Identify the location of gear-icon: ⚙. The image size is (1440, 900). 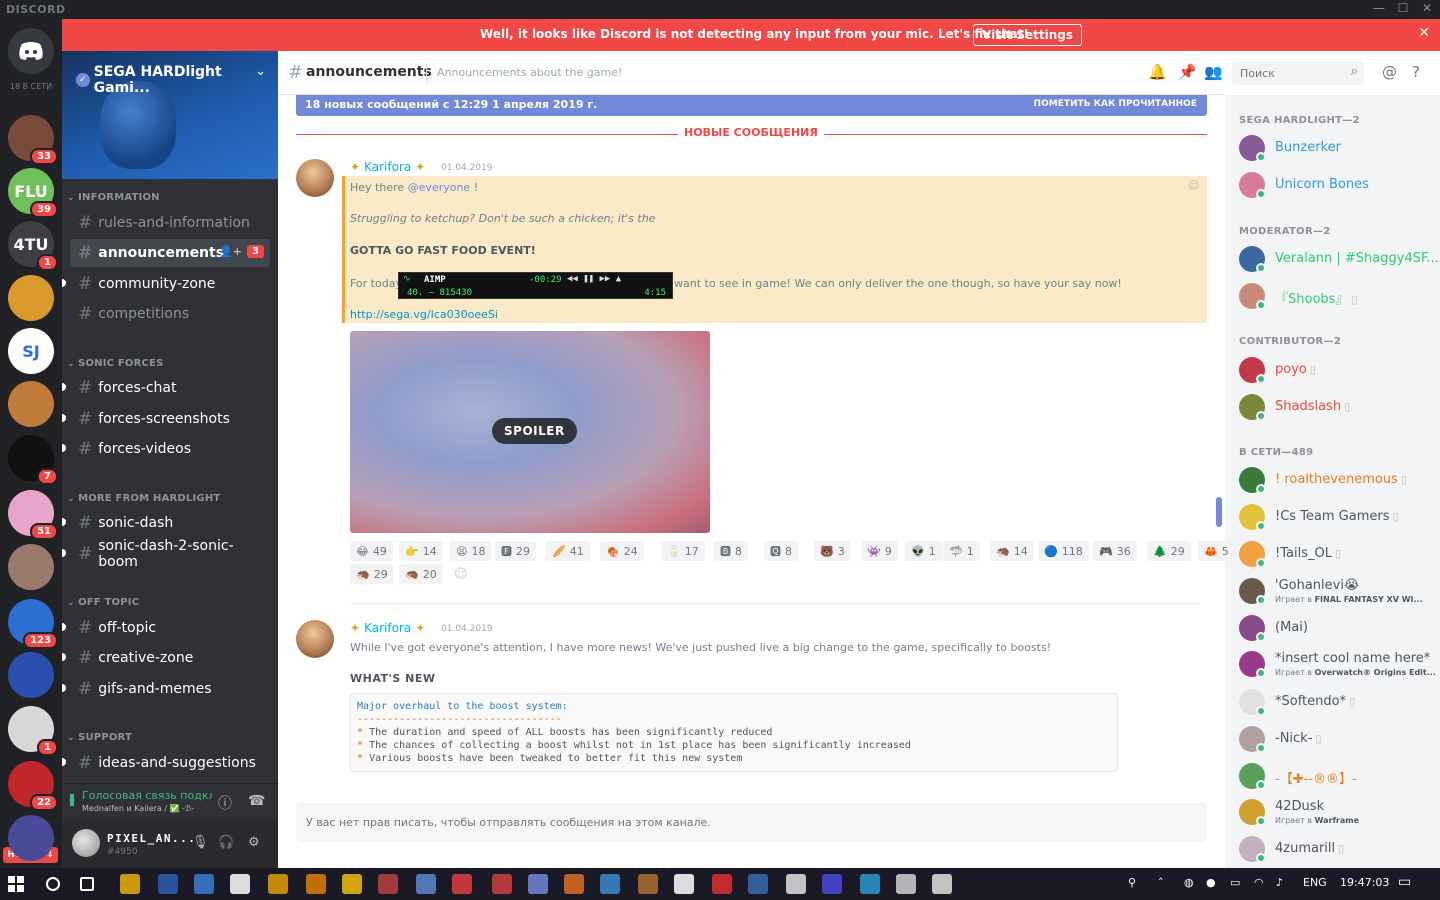
(254, 842).